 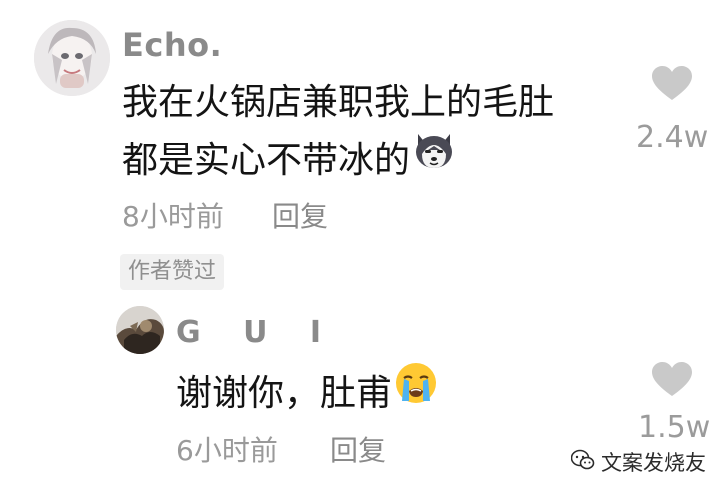 I want to click on like-count: 2.4w, so click(x=672, y=137).